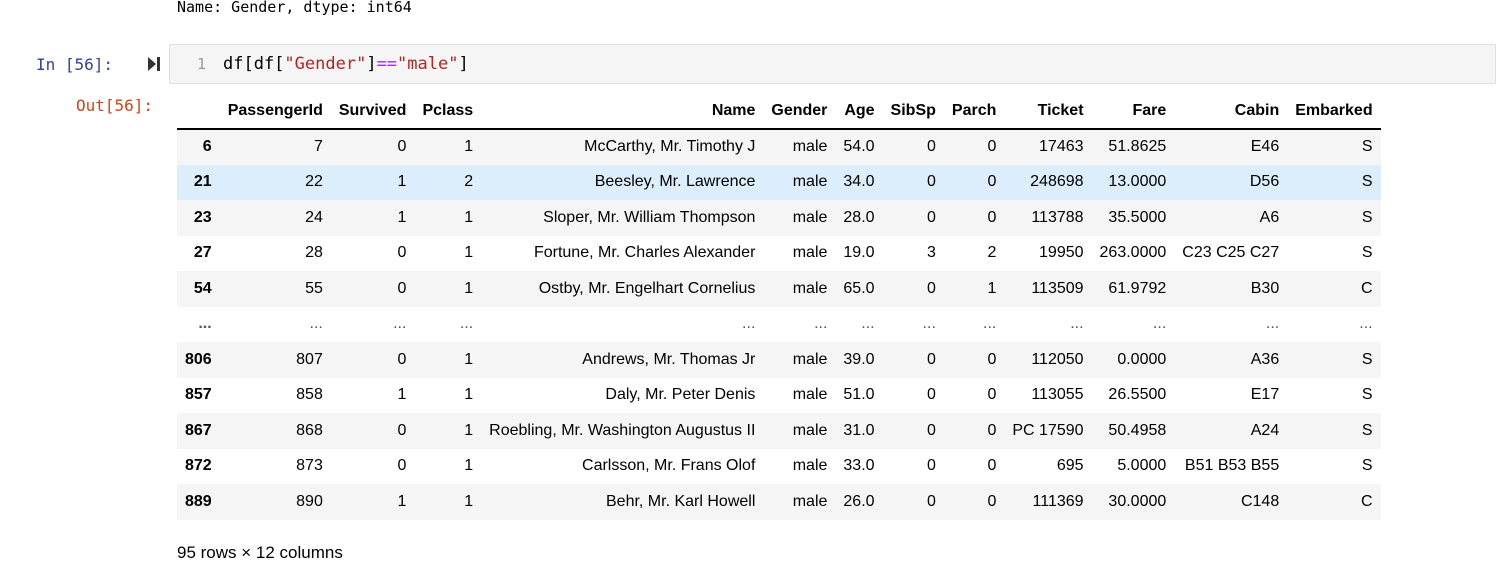 This screenshot has width=1501, height=585. I want to click on table-cell: E17, so click(1265, 395).